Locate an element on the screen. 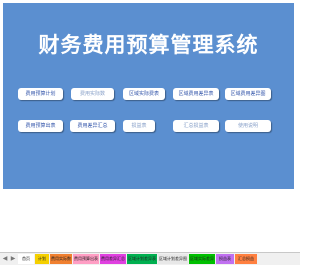  summary-income-button: 汇总损益表 is located at coordinates (196, 126).